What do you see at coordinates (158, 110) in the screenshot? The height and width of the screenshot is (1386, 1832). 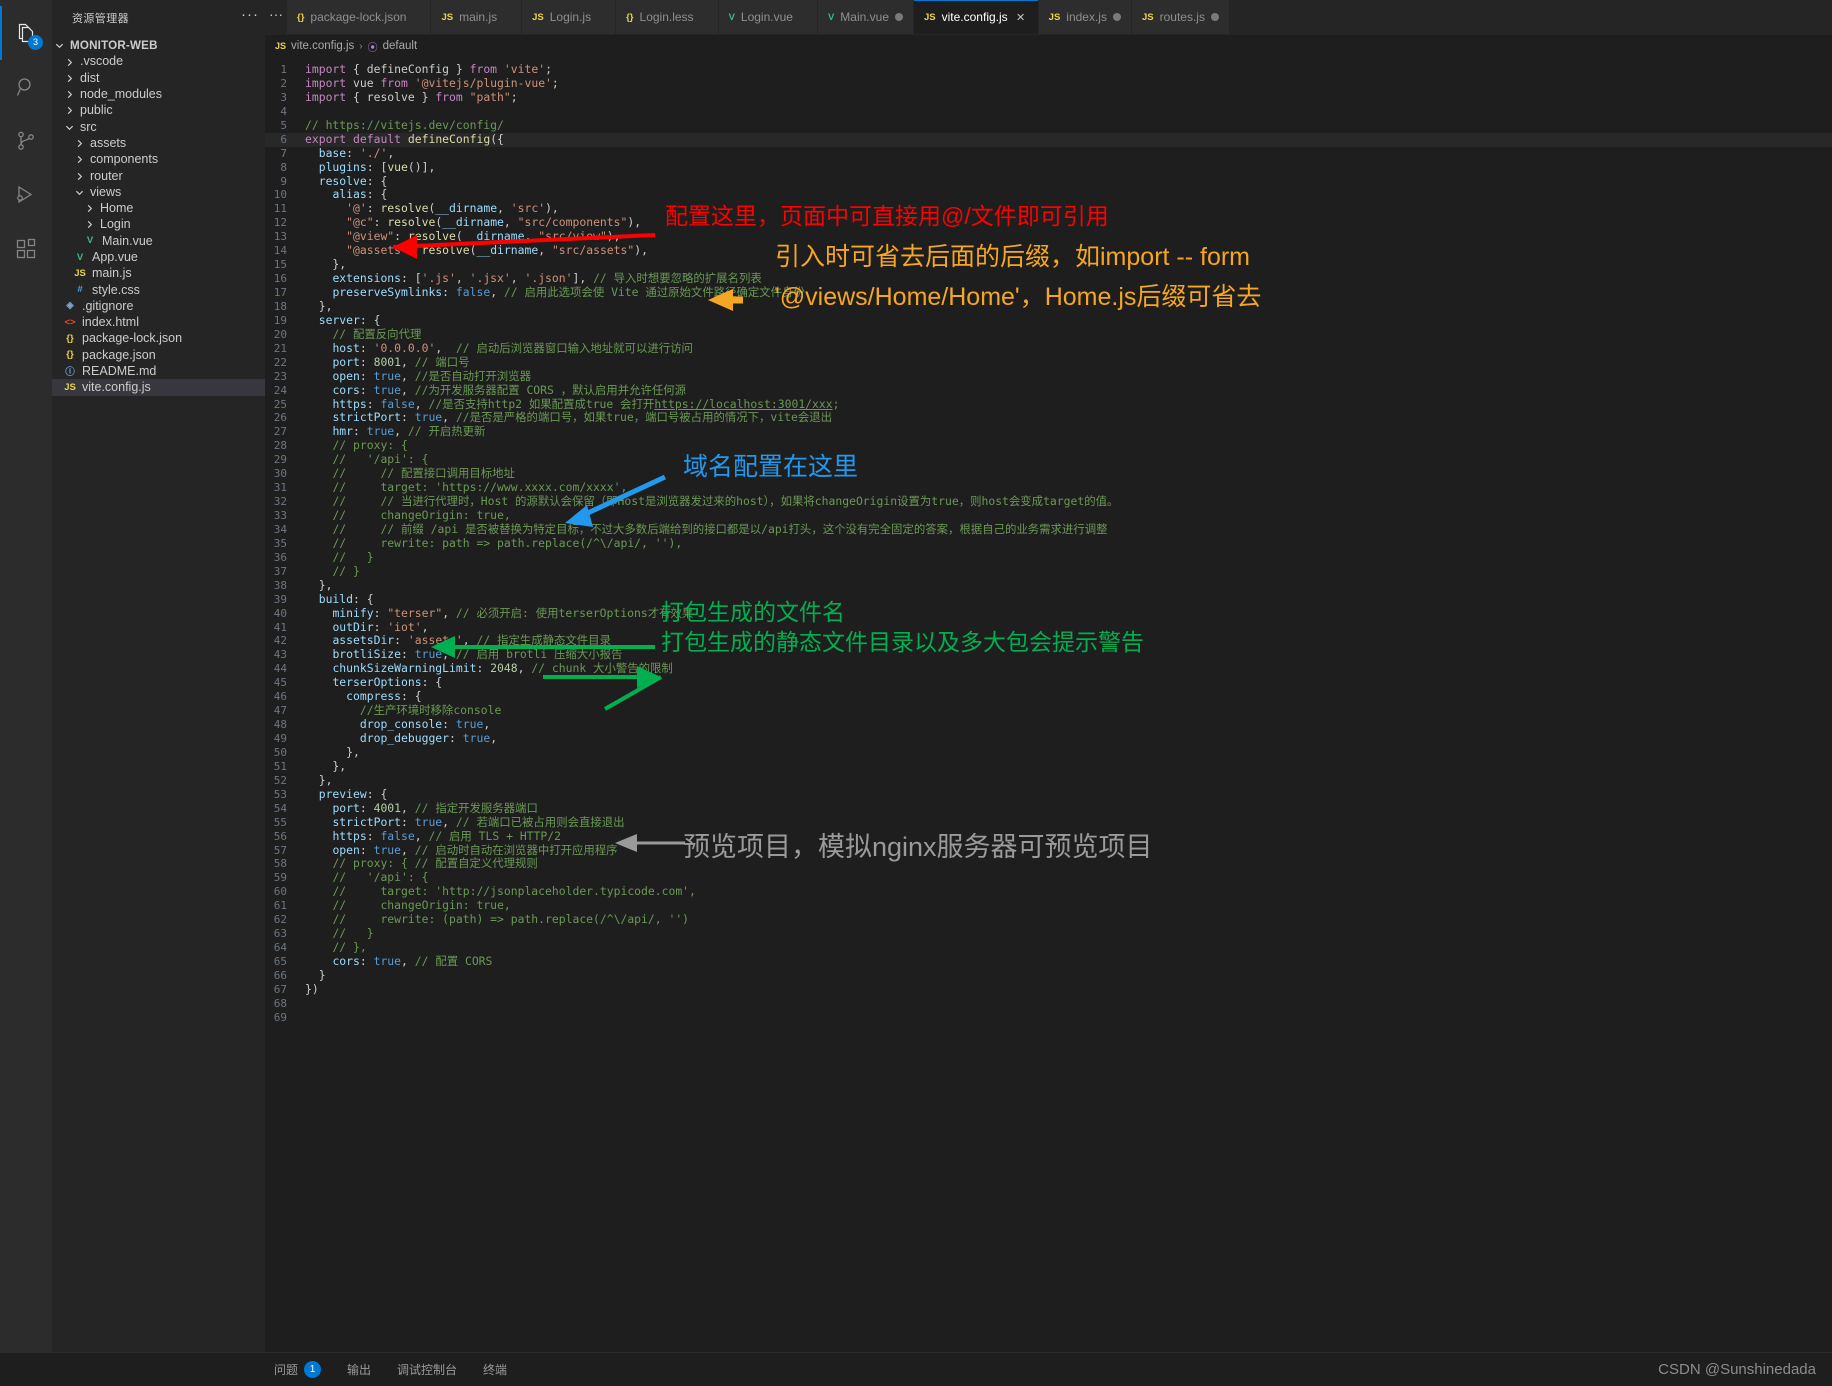 I see `tree-item-public: public` at bounding box center [158, 110].